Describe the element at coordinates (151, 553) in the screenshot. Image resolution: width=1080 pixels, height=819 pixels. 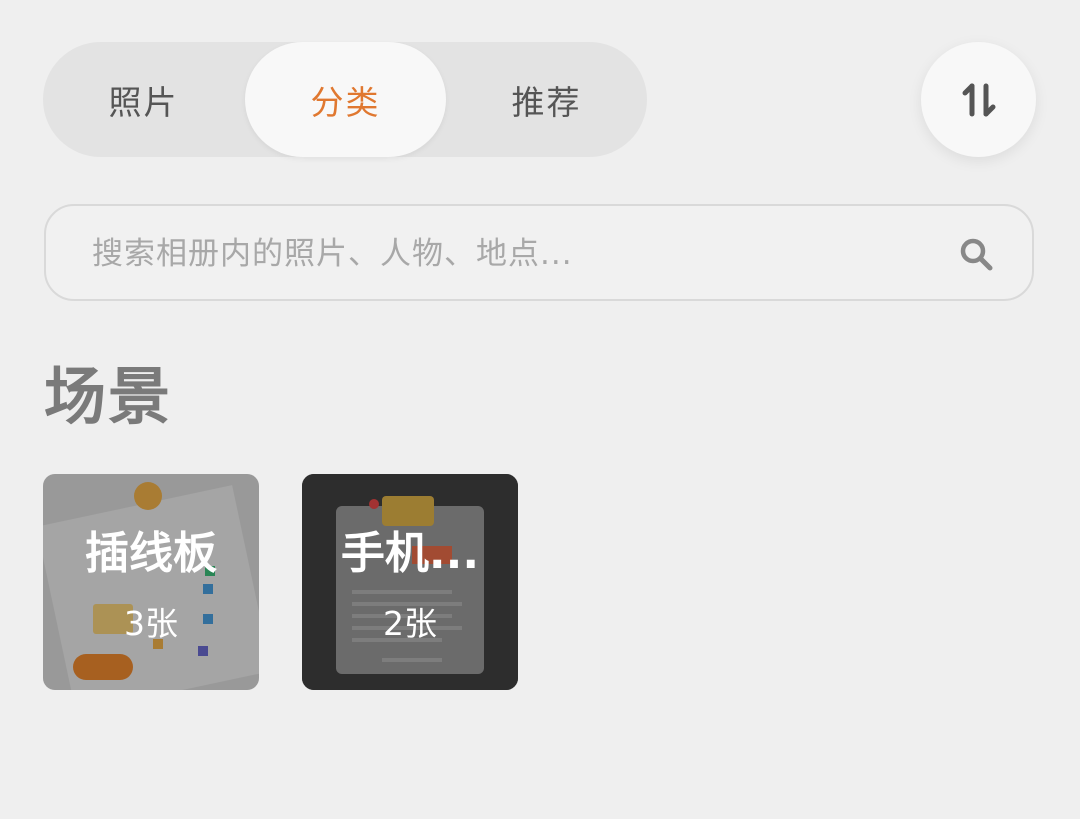
I see `album-name: 插线板` at that location.